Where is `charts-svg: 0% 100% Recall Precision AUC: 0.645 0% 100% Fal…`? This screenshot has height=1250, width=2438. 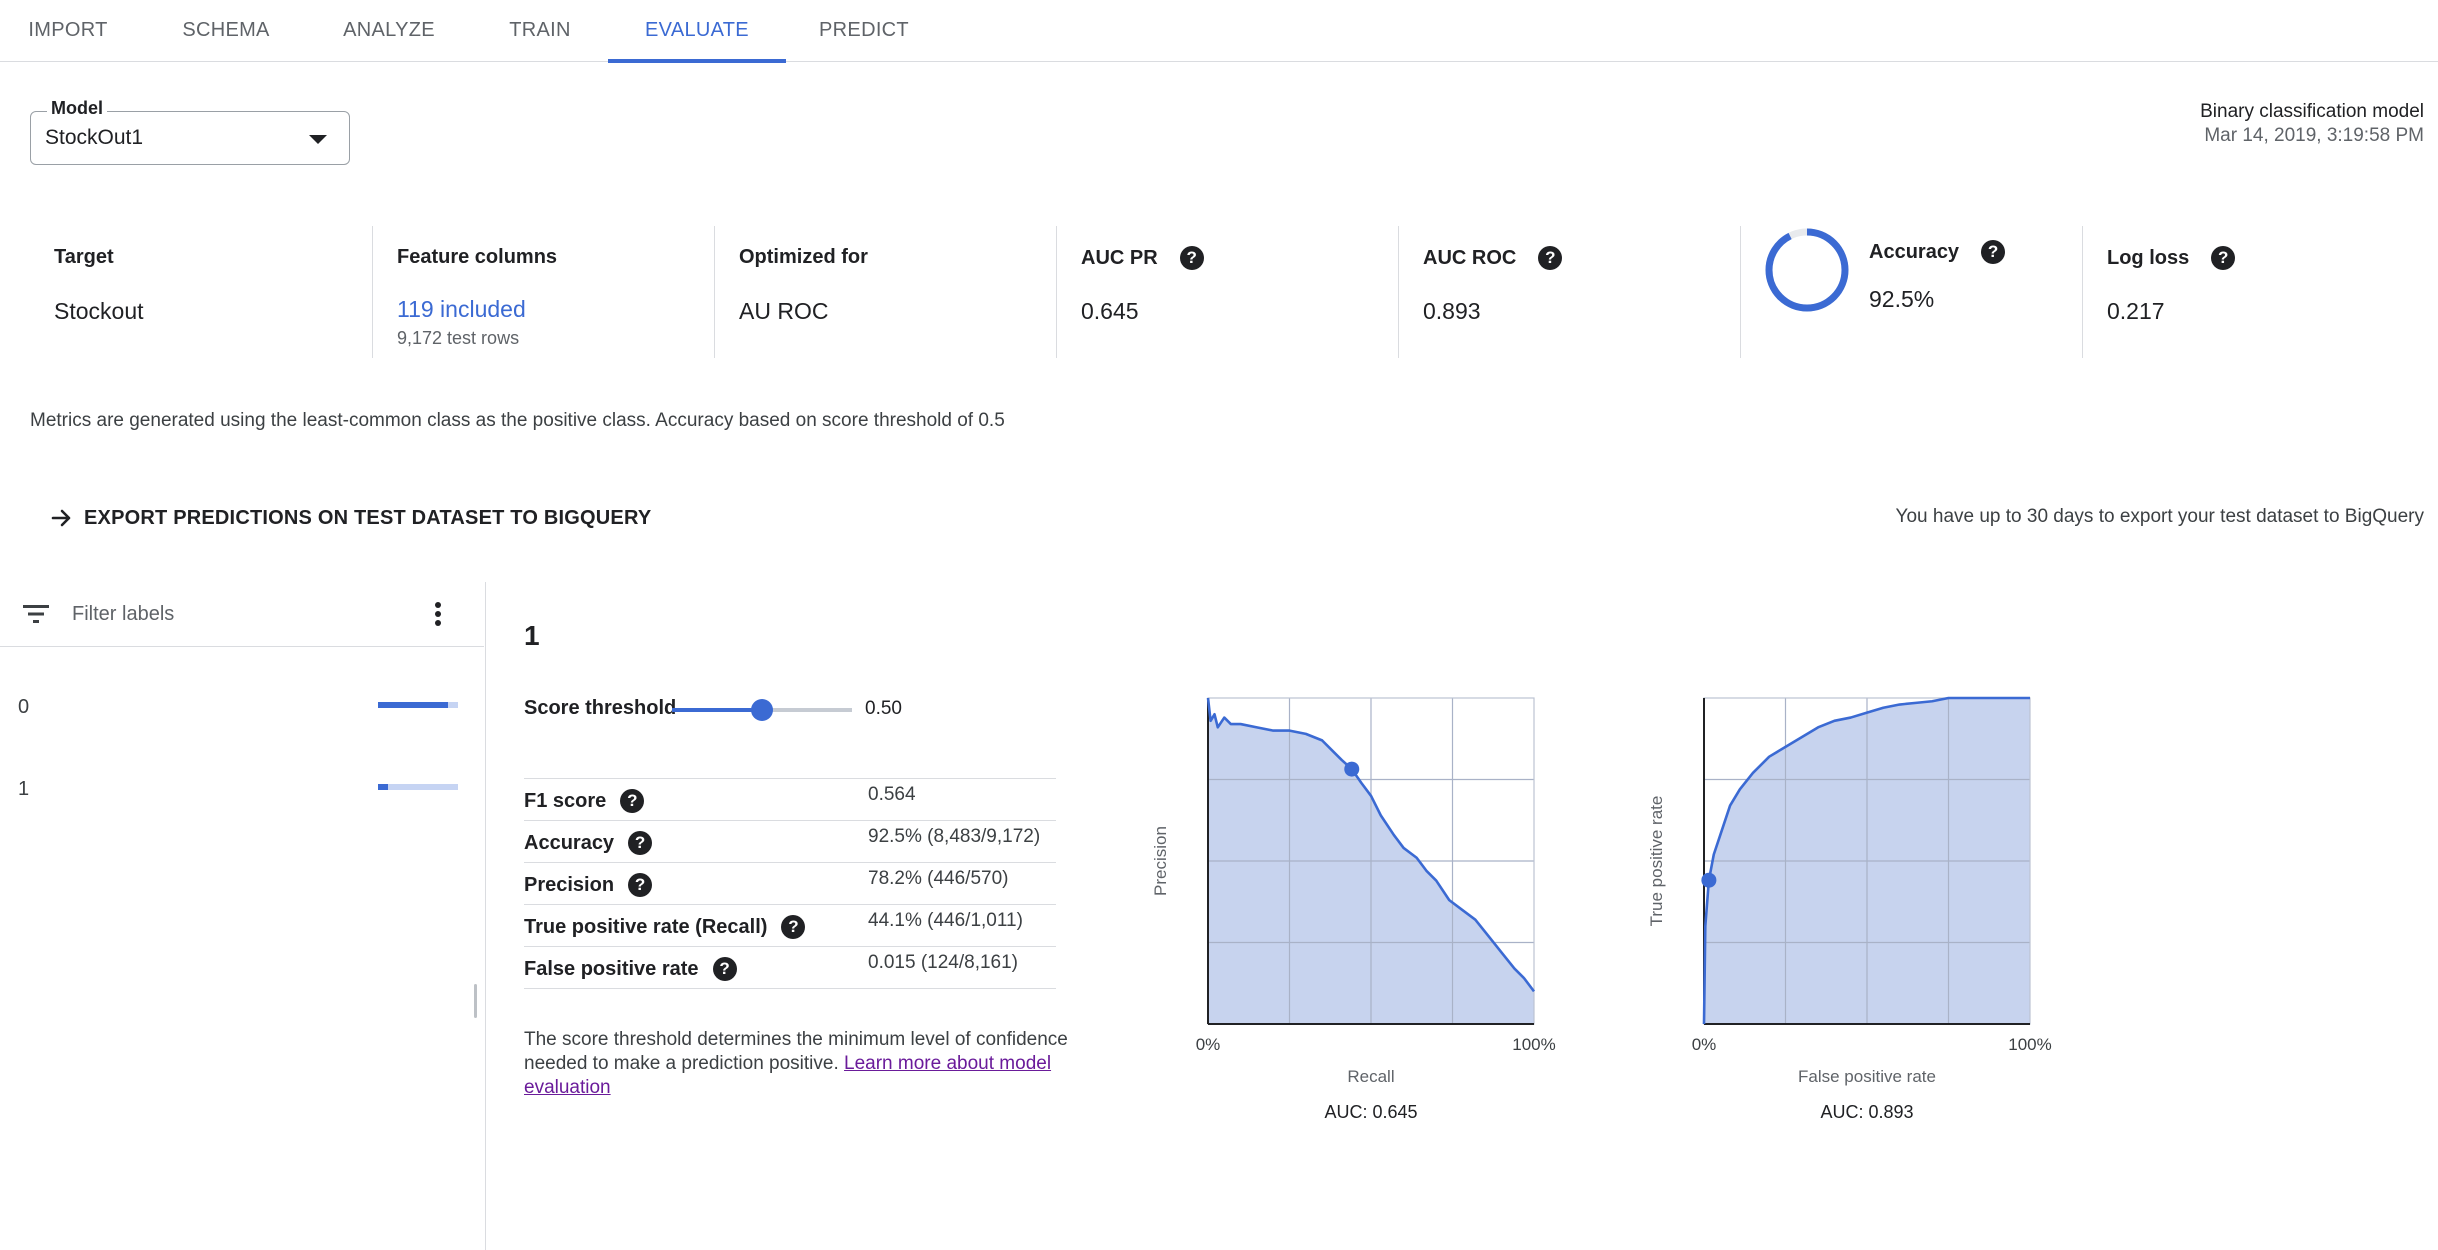 charts-svg: 0% 100% Recall Precision AUC: 0.645 0% 100% Fal… is located at coordinates (1601, 909).